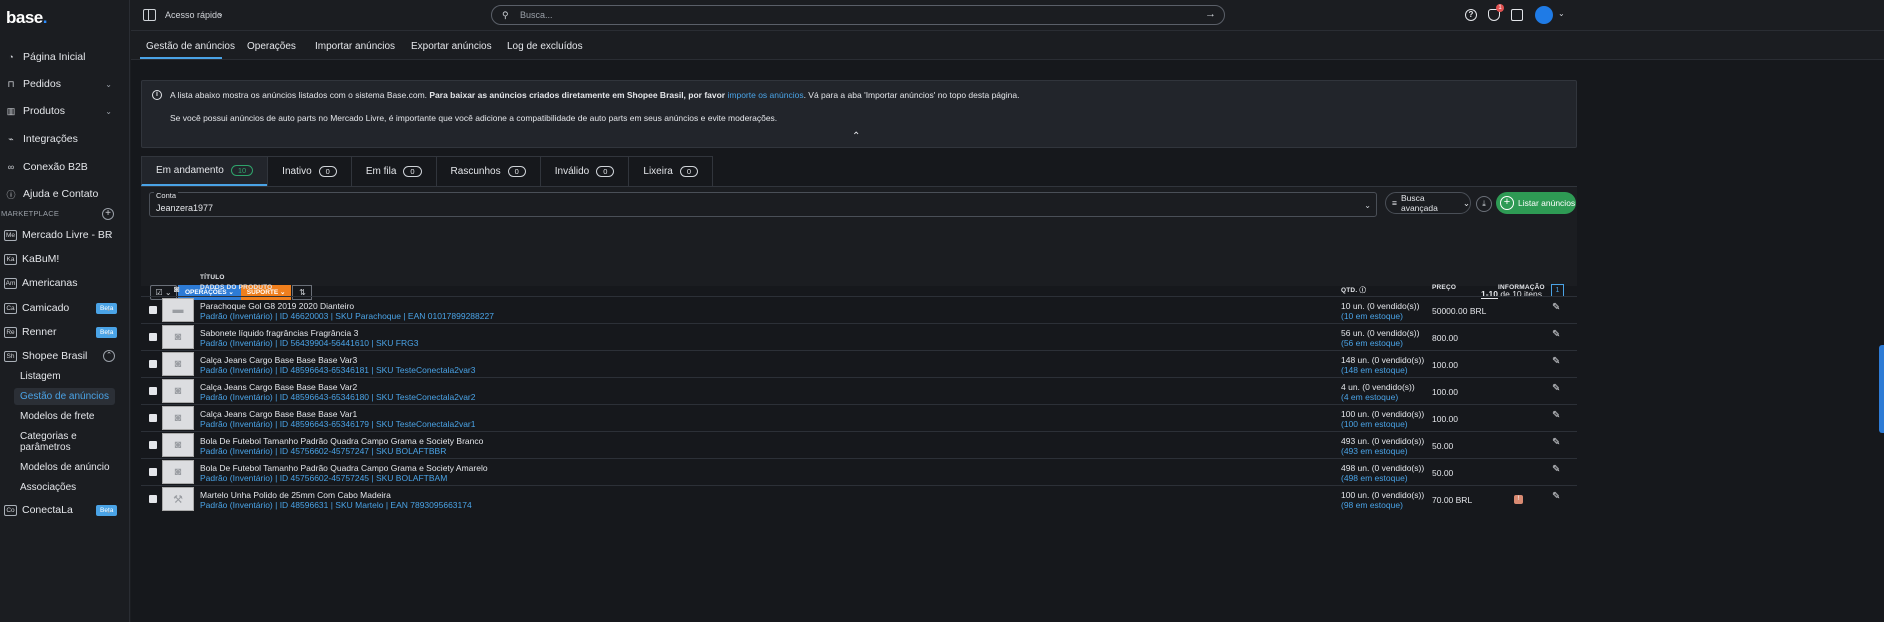  I want to click on stock: (56 em estoque), so click(1372, 343).